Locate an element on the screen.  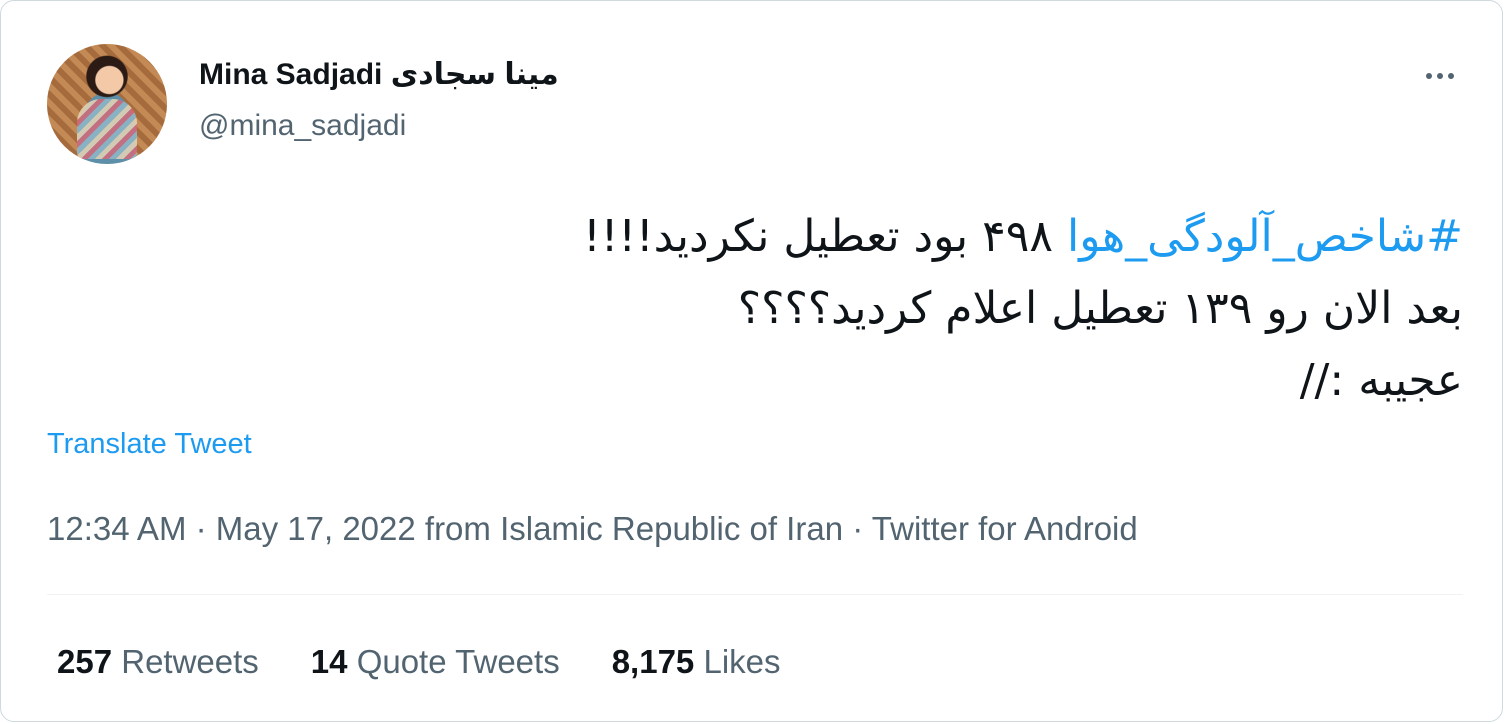
avatar-scarf-detail is located at coordinates (107, 129).